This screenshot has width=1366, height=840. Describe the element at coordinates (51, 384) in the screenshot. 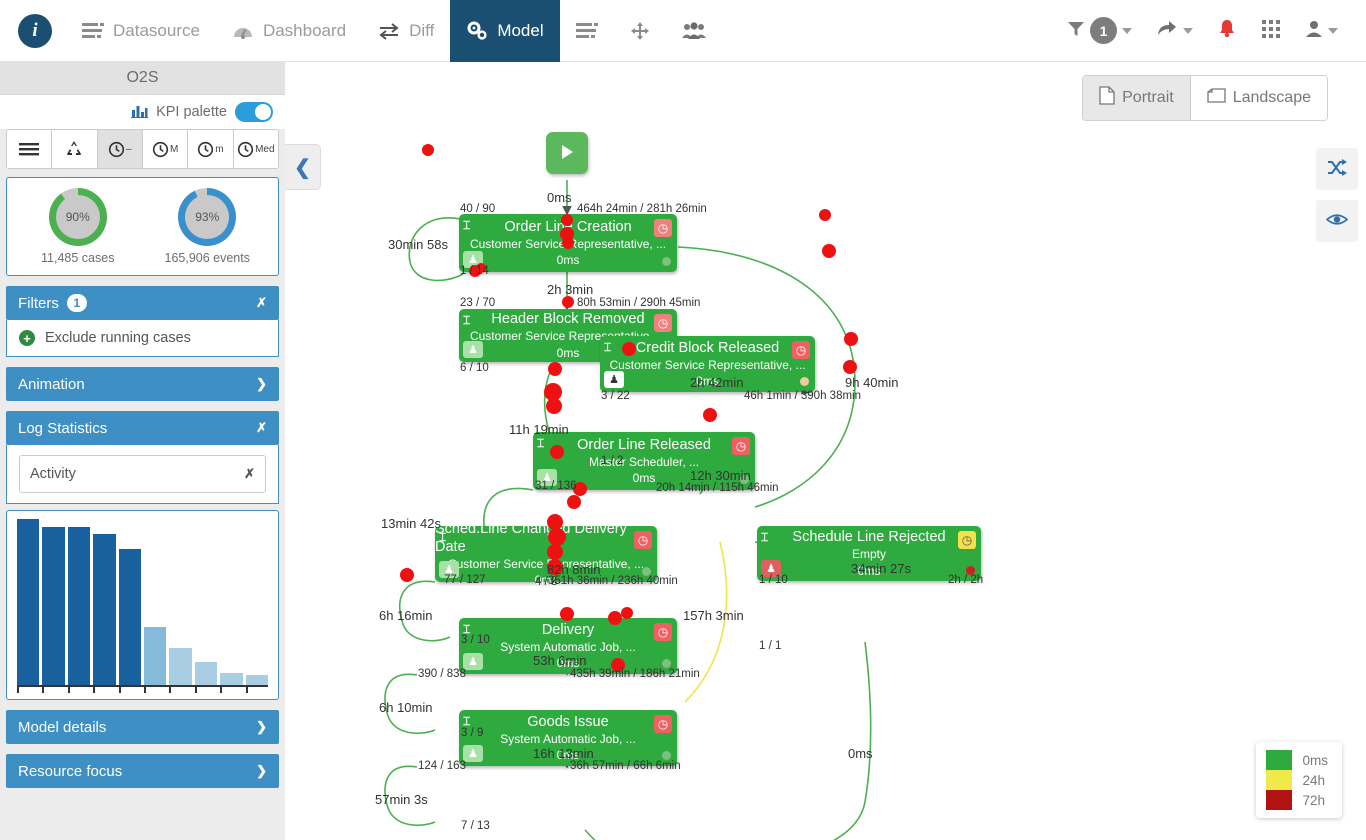

I see `panel-title-animation: Animation` at that location.